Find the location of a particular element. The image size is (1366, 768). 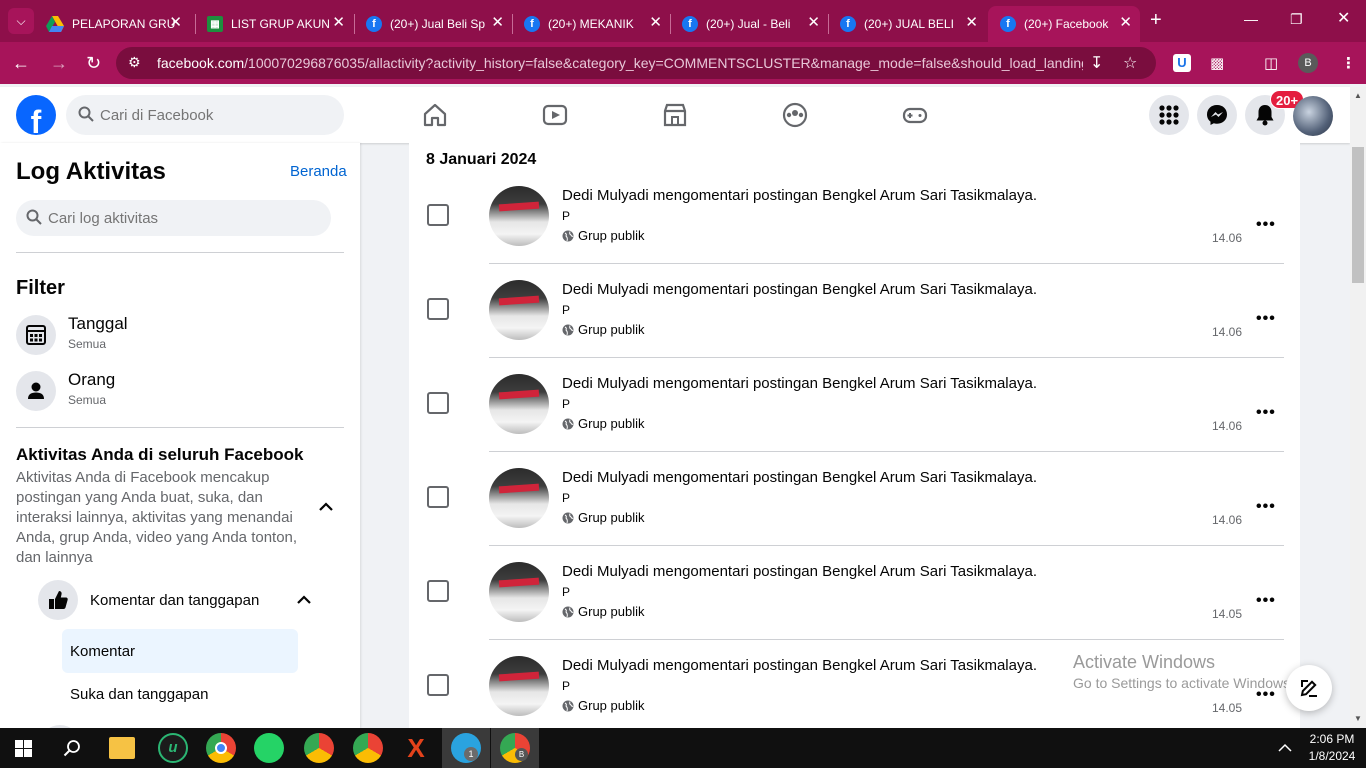

home-icon is located at coordinates (435, 115).